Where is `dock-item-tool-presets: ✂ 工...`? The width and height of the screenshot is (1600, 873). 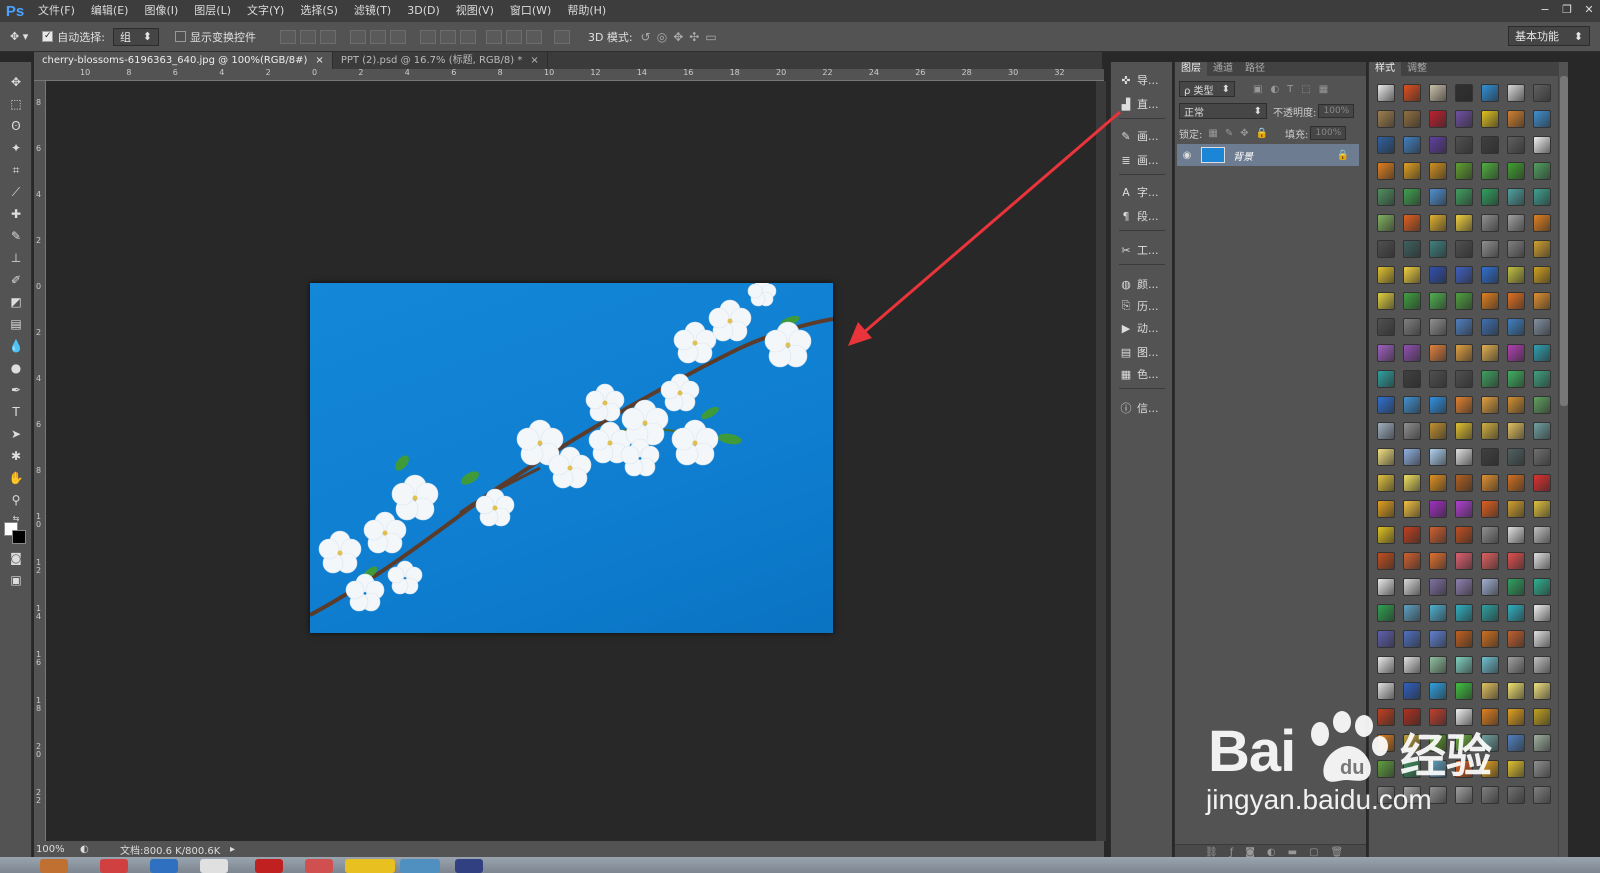
dock-item-tool-presets: ✂ 工... is located at coordinates (1142, 250).